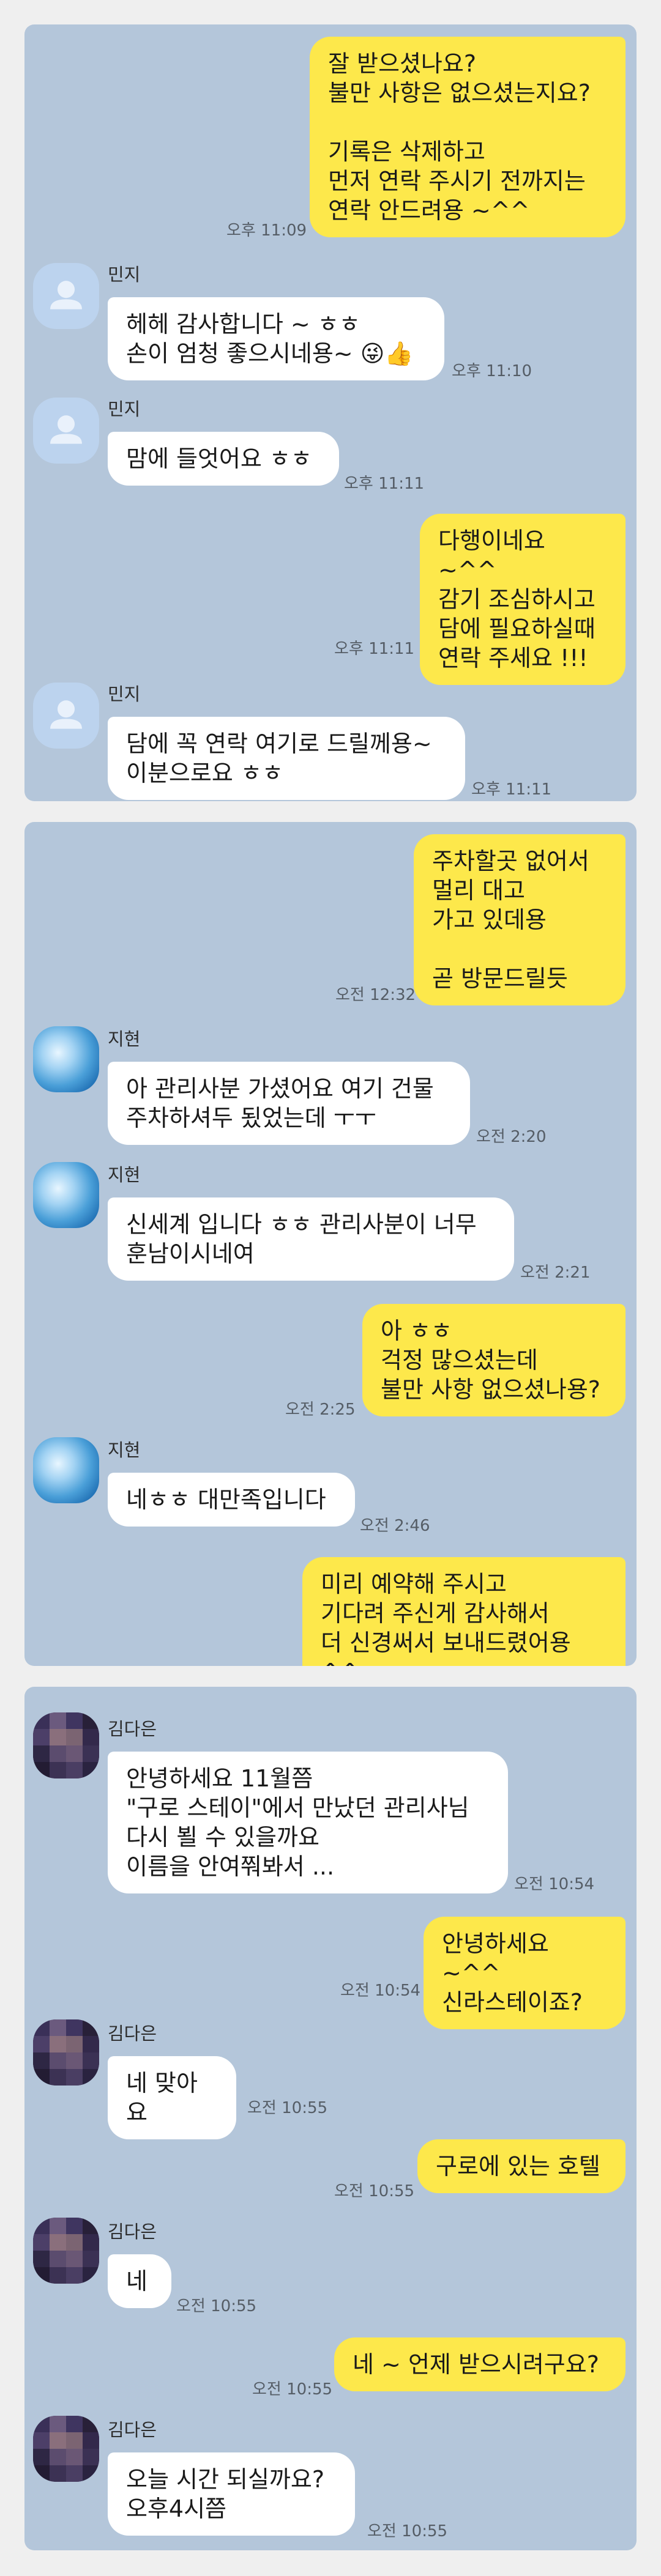 The height and width of the screenshot is (2576, 661). Describe the element at coordinates (276, 338) in the screenshot. I see `message-bubble: 헤헤 감사합니다 ~ ㅎㅎ 손이 엄청 좋으시네용~ 😜👍` at that location.